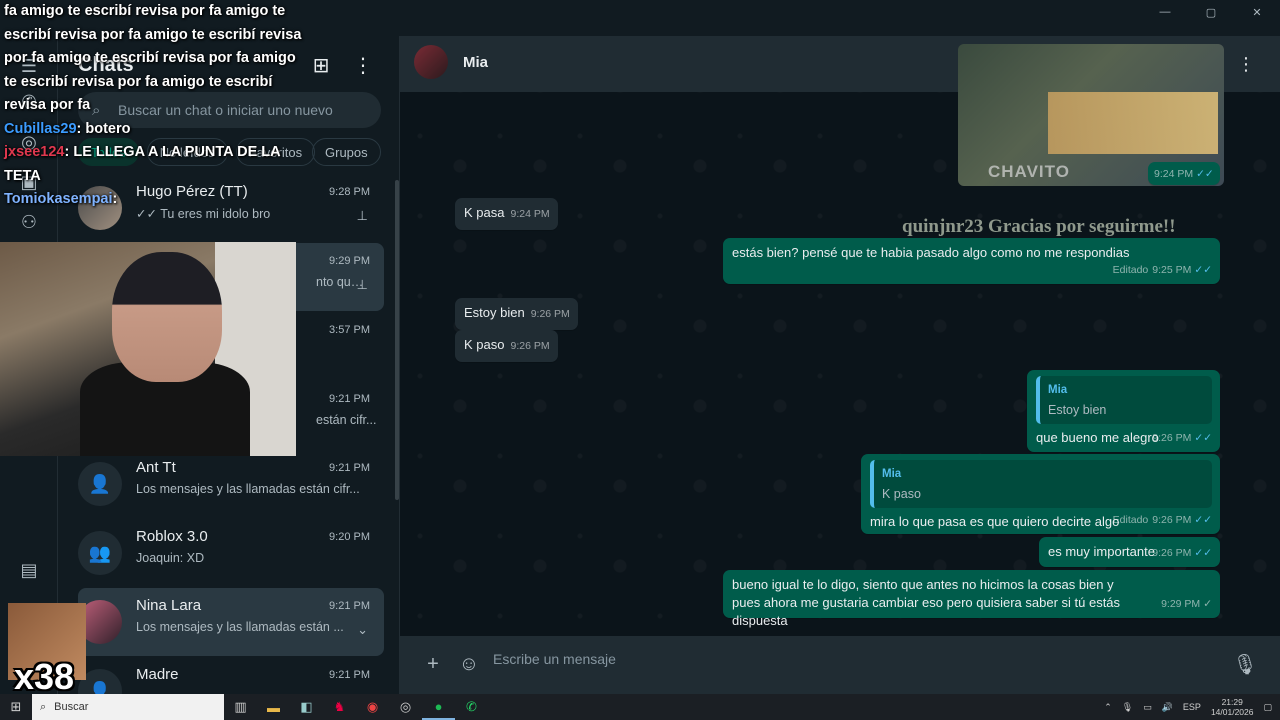 Image resolution: width=1280 pixels, height=720 pixels. What do you see at coordinates (1192, 707) in the screenshot?
I see `language-indicator: ESP` at bounding box center [1192, 707].